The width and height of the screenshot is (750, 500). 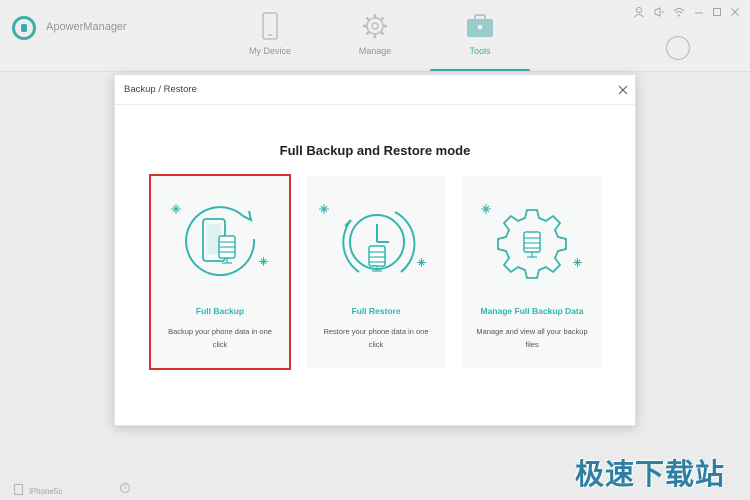 I want to click on card-description: Manage and view all your backup files, so click(x=532, y=338).